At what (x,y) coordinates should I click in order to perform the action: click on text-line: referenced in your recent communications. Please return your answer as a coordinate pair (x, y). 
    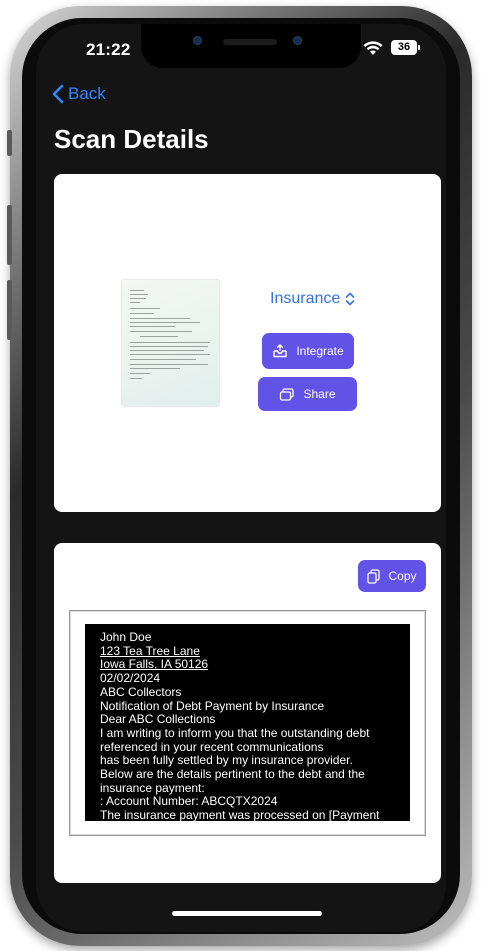
    Looking at the image, I should click on (212, 746).